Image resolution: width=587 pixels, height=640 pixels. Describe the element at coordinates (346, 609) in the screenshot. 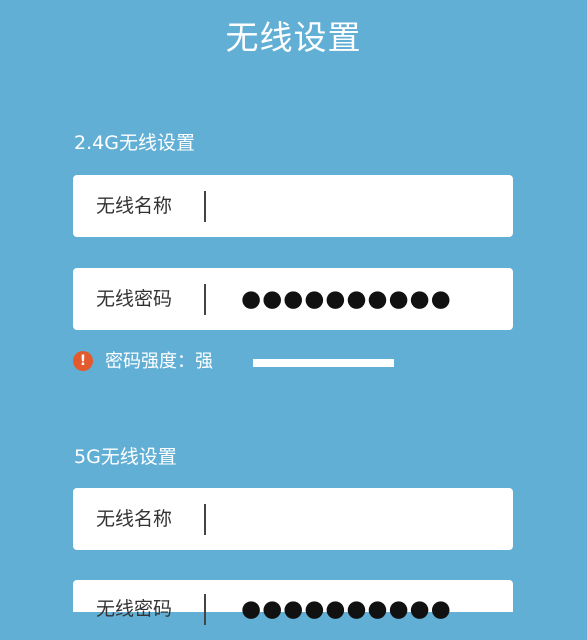

I see `wifi-password-input-5g: ●●●●●●●●●●` at that location.